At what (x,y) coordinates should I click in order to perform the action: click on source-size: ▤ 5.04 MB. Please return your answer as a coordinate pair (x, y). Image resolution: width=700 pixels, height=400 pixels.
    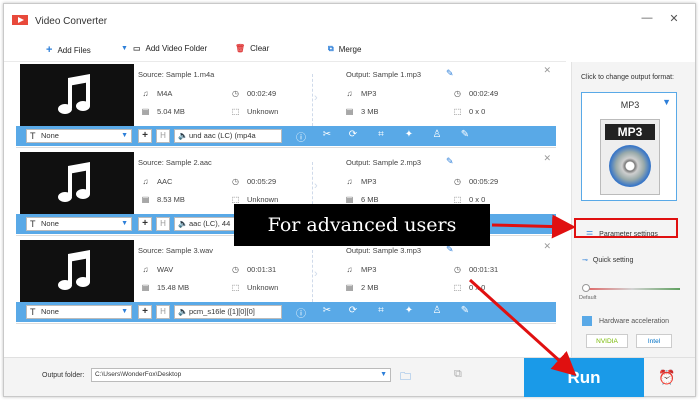
    Looking at the image, I should click on (163, 111).